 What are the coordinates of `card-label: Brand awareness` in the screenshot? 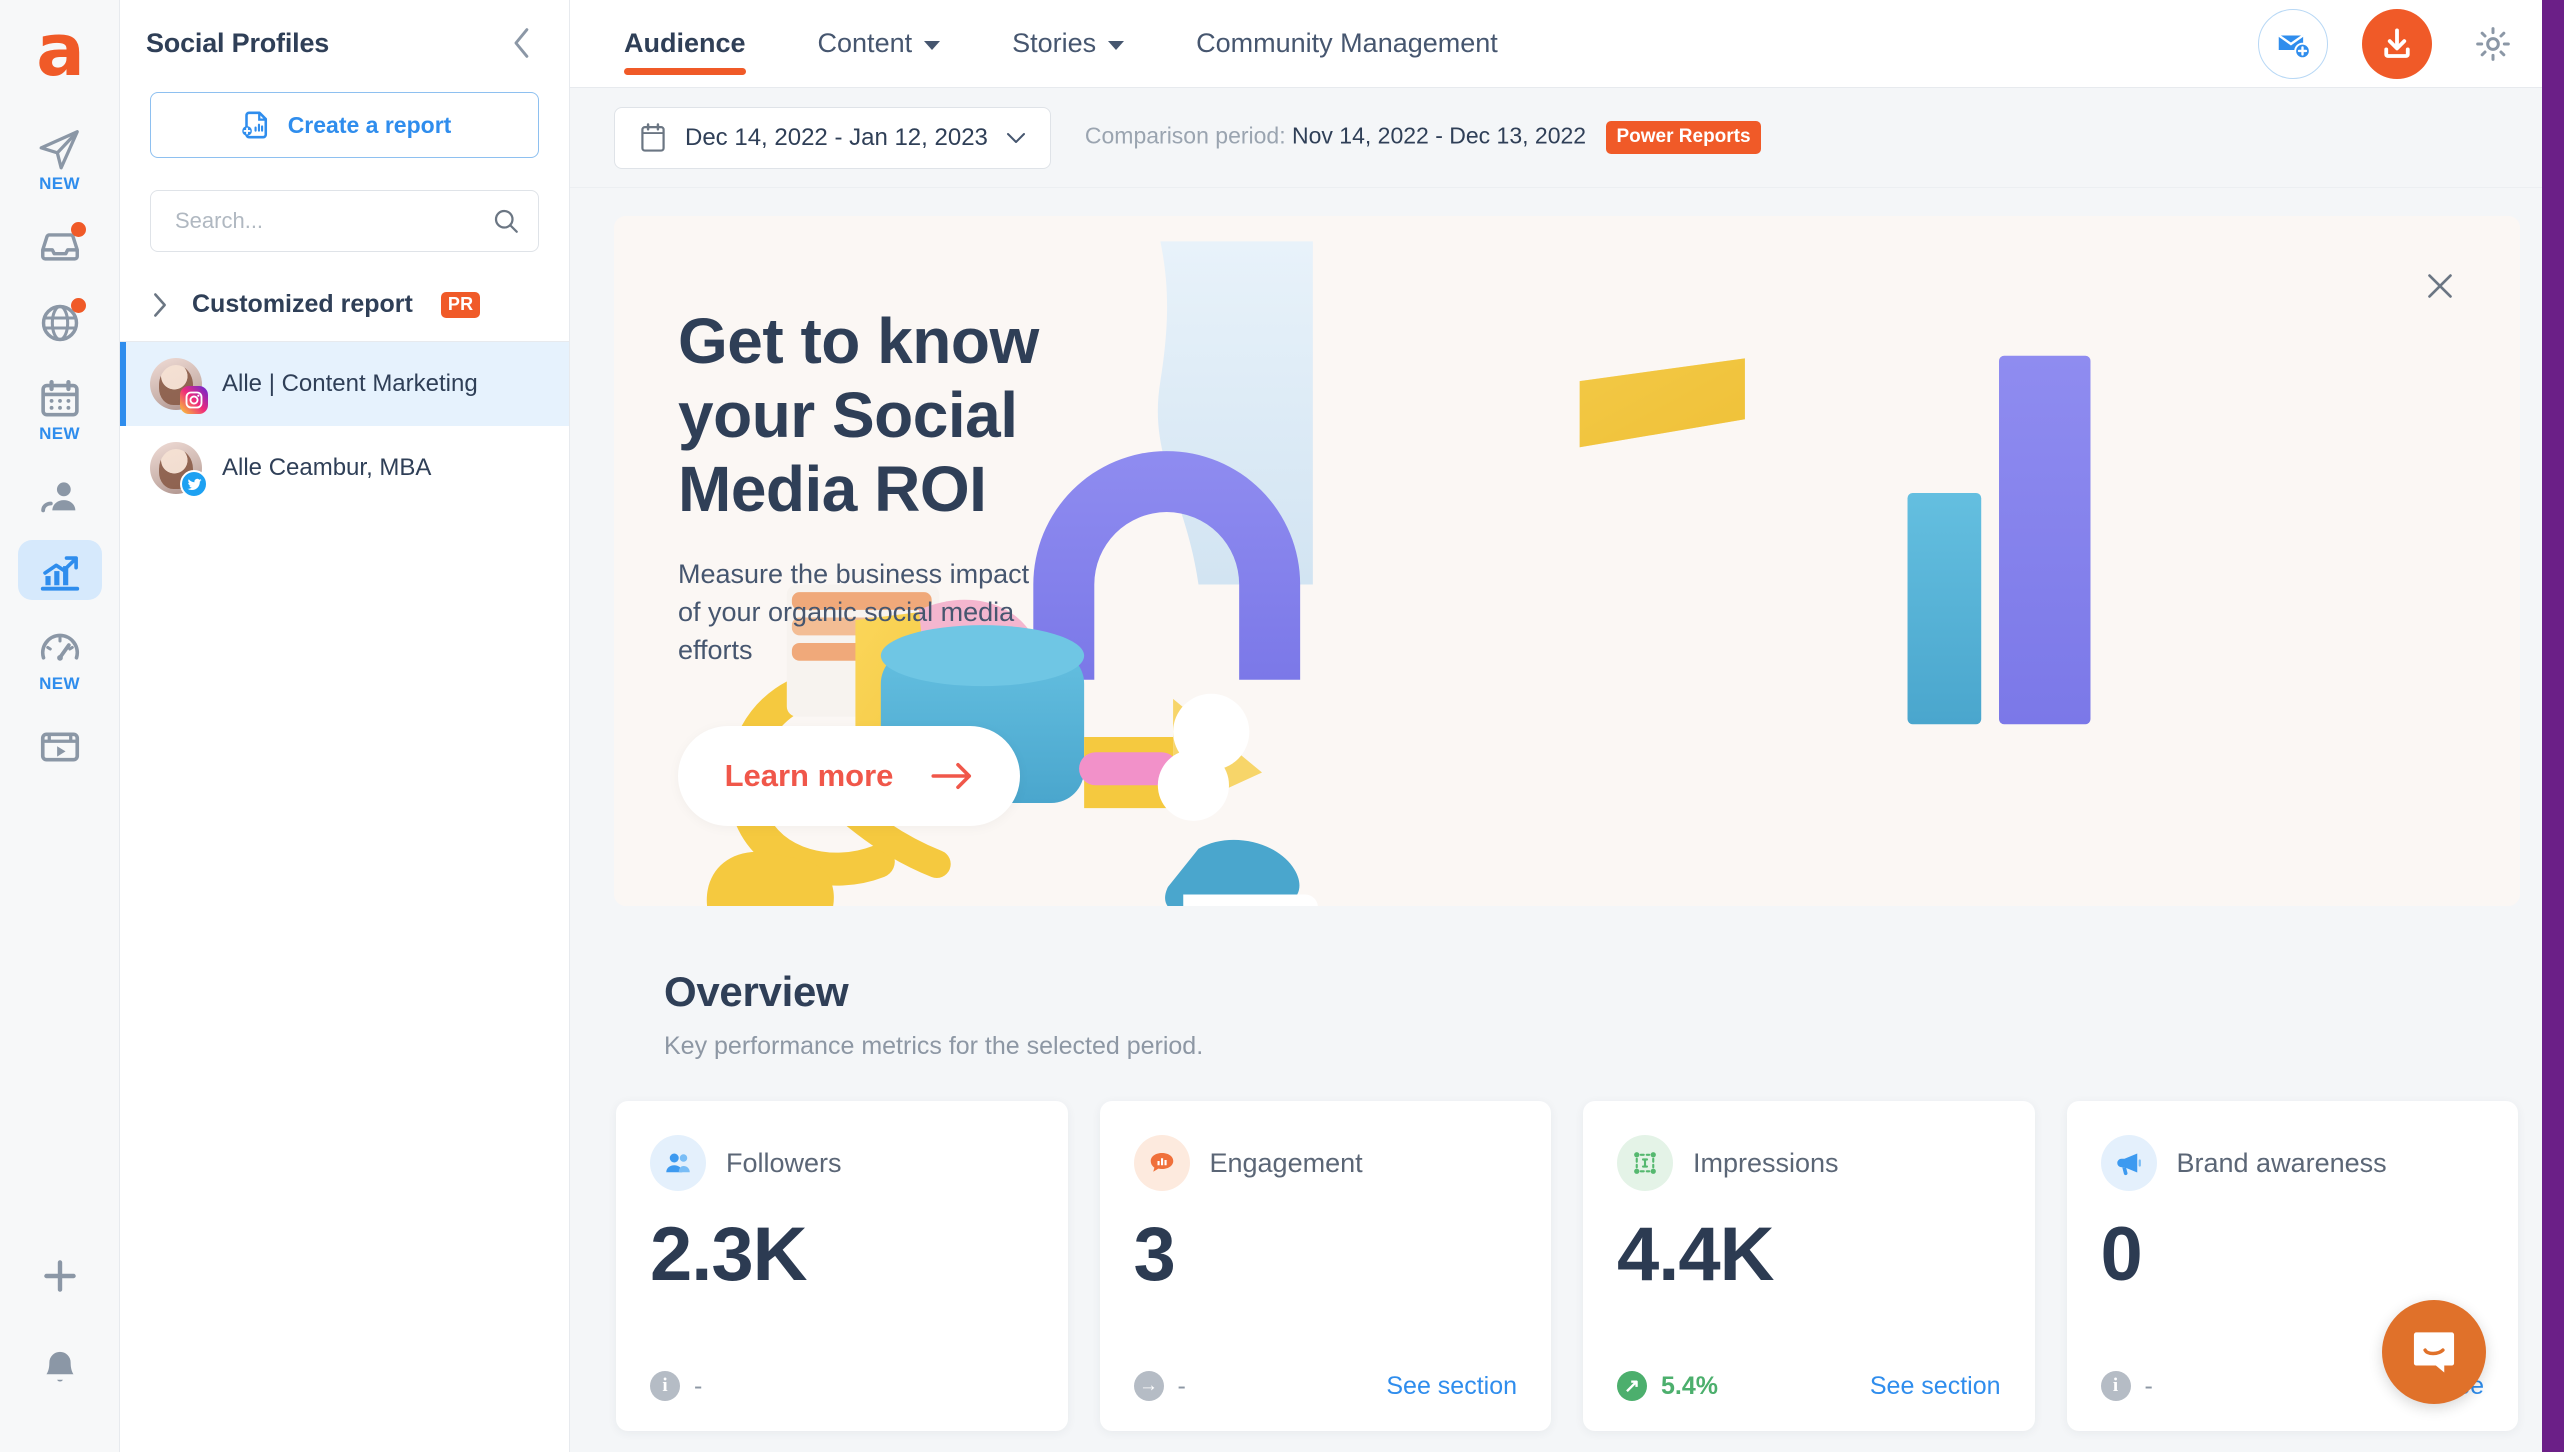 It's located at (2281, 1162).